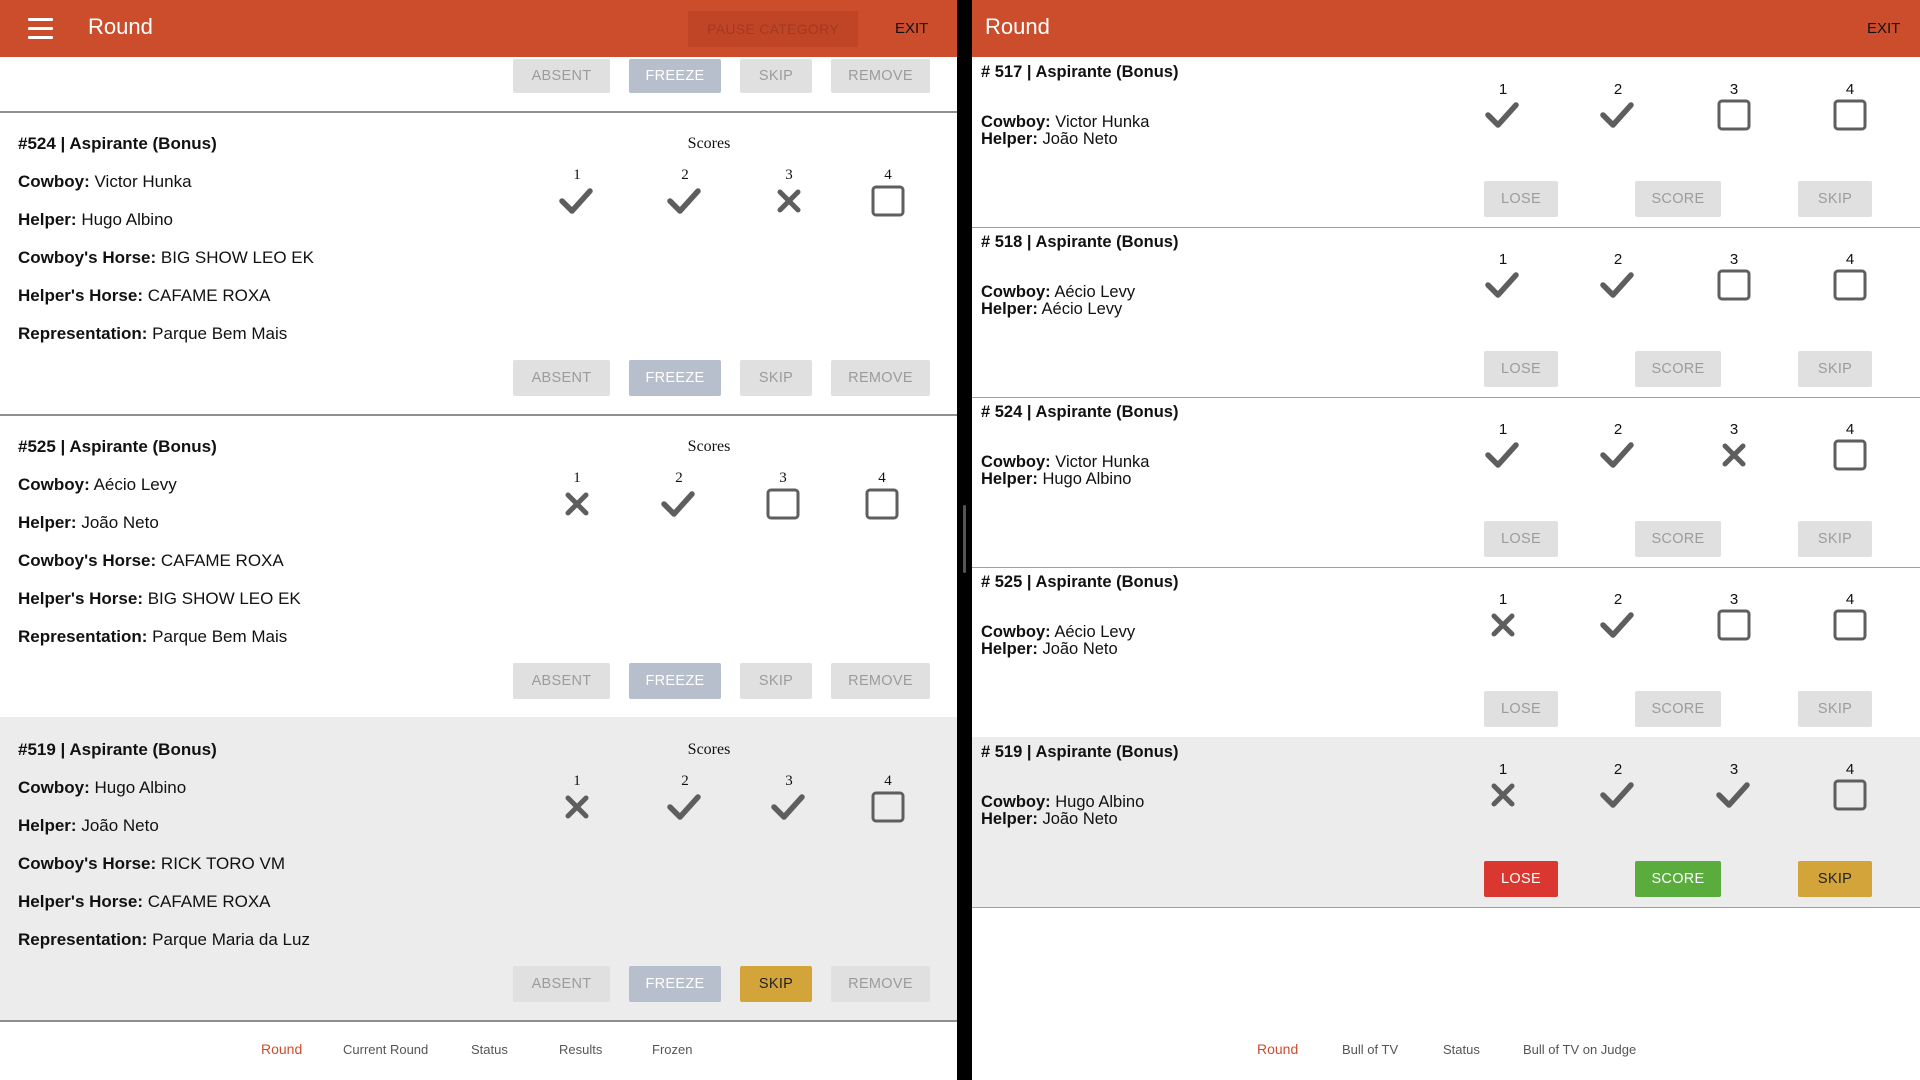  Describe the element at coordinates (1277, 1049) in the screenshot. I see `right-tab-round: Round` at that location.